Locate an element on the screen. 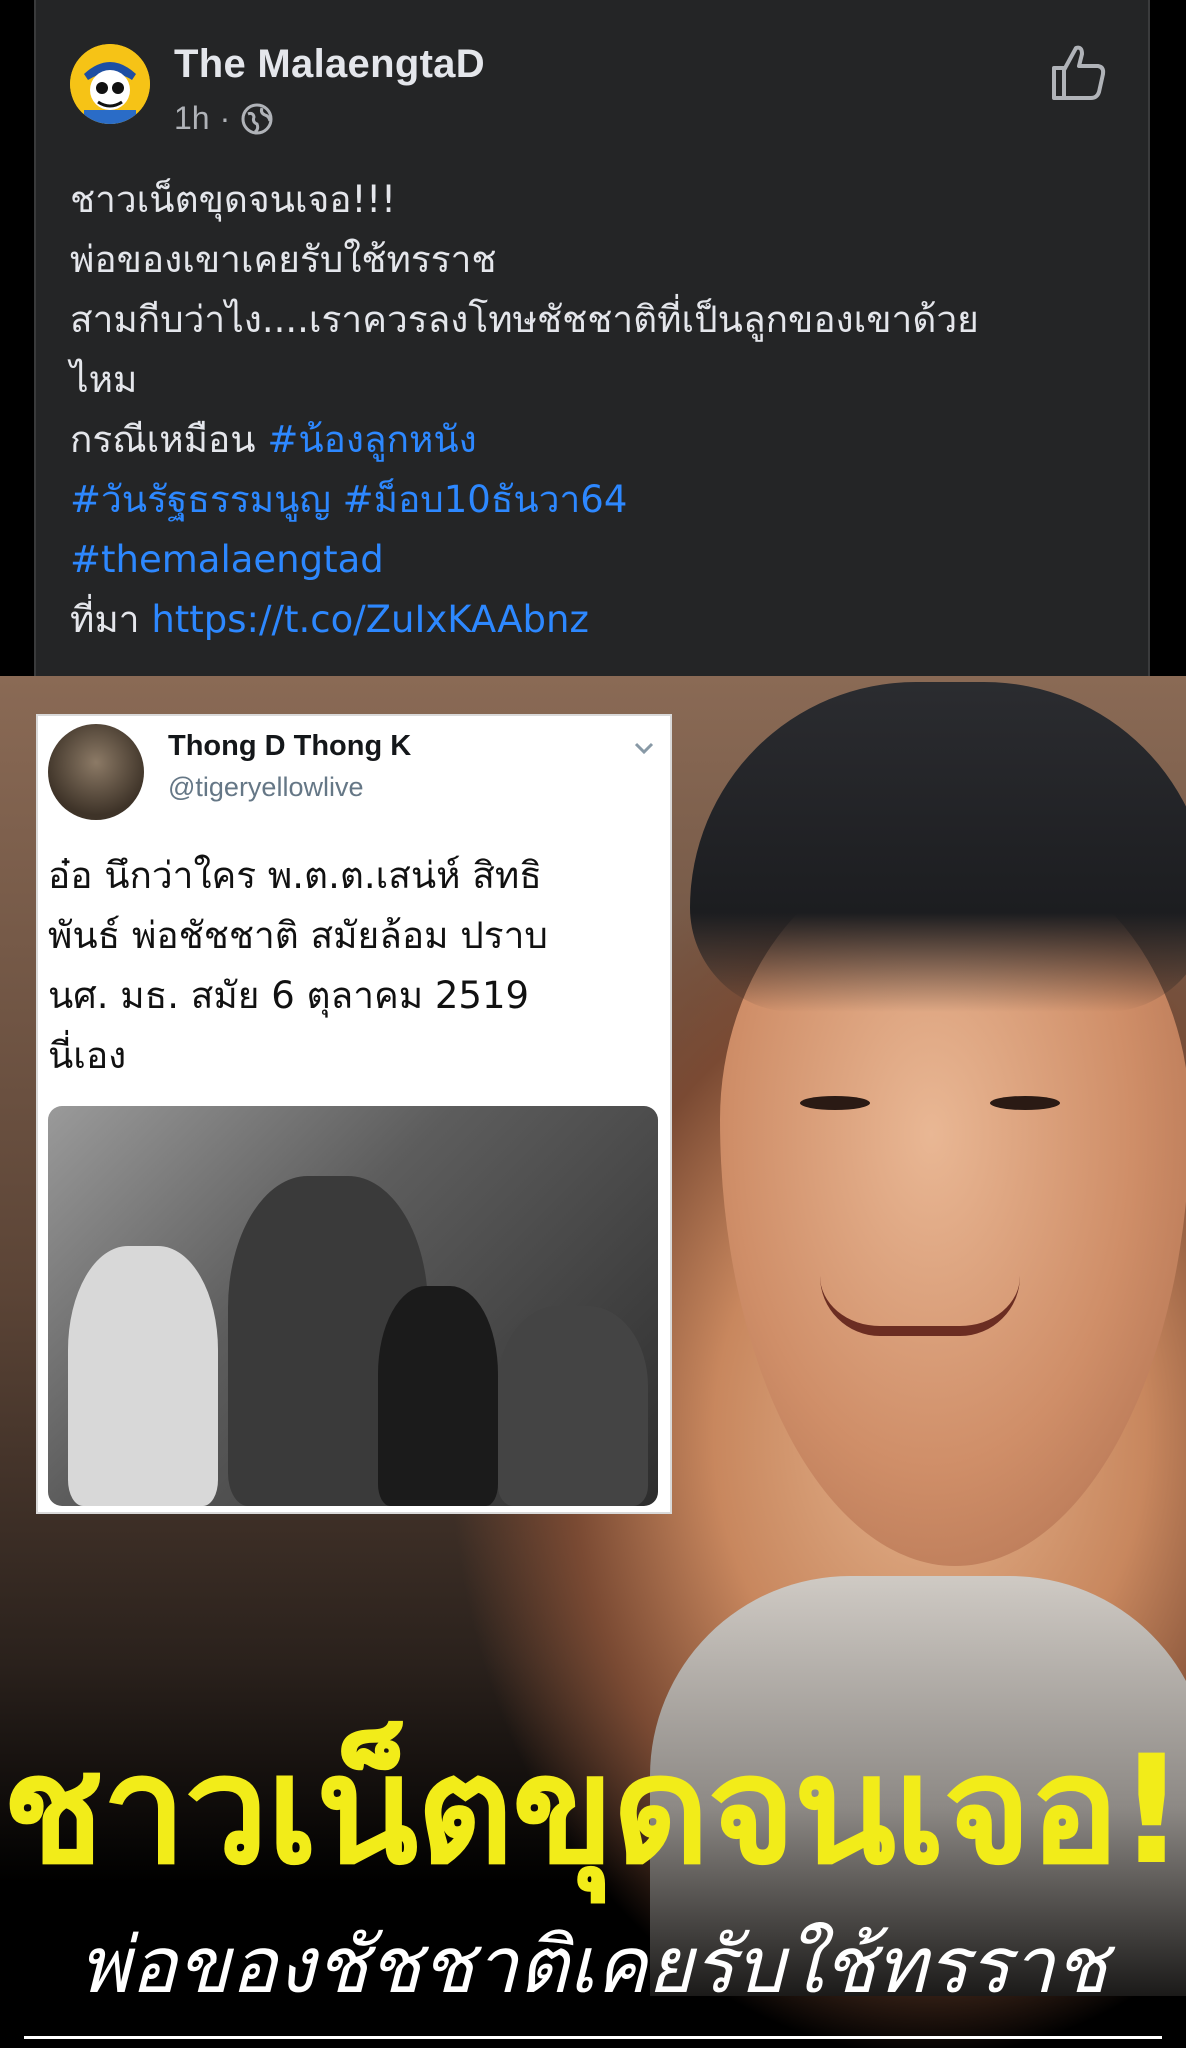  author-avatar is located at coordinates (110, 84).